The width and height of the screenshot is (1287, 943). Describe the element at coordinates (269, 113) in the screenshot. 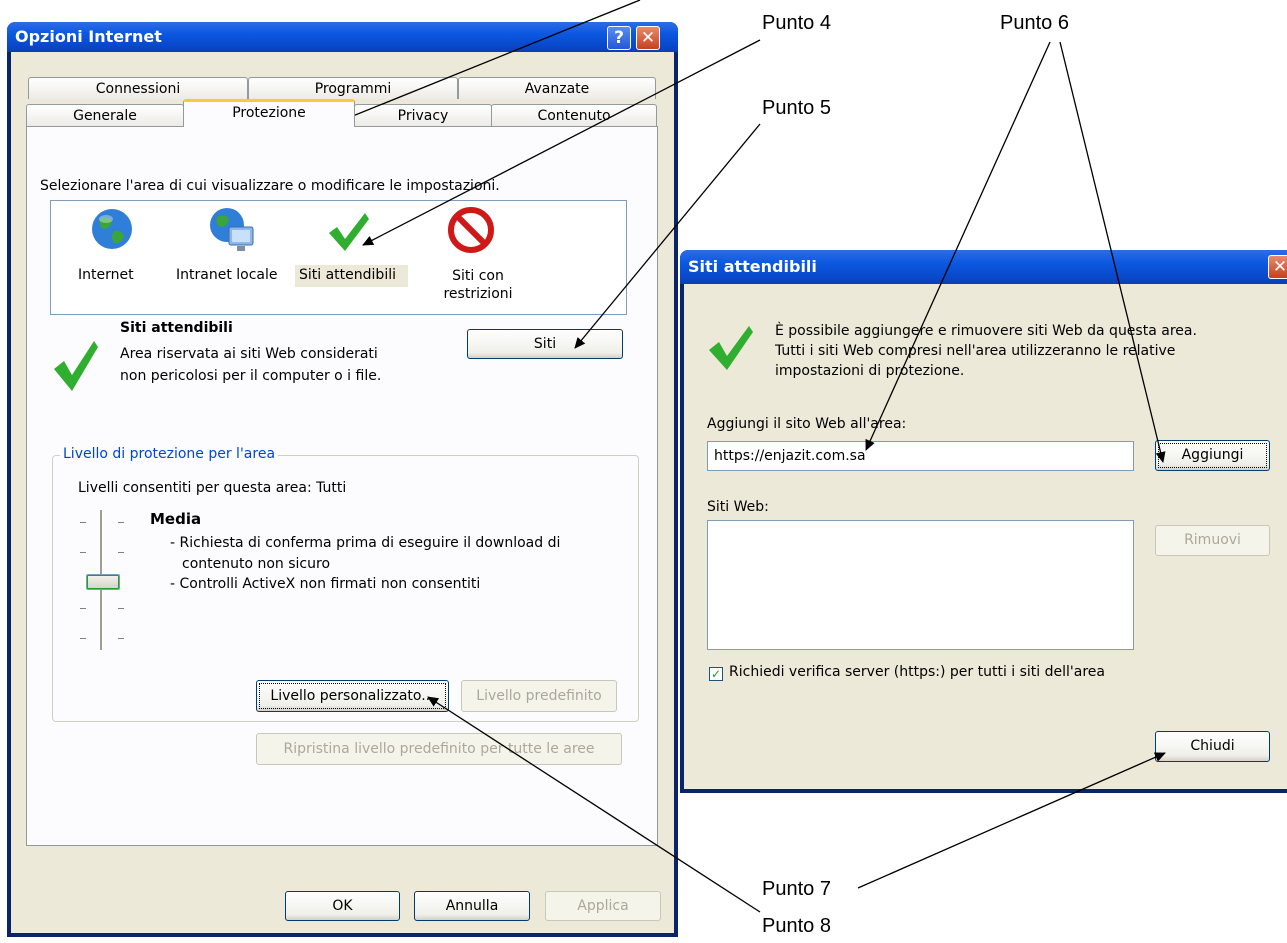

I see `tab-protezione: Protezione` at that location.